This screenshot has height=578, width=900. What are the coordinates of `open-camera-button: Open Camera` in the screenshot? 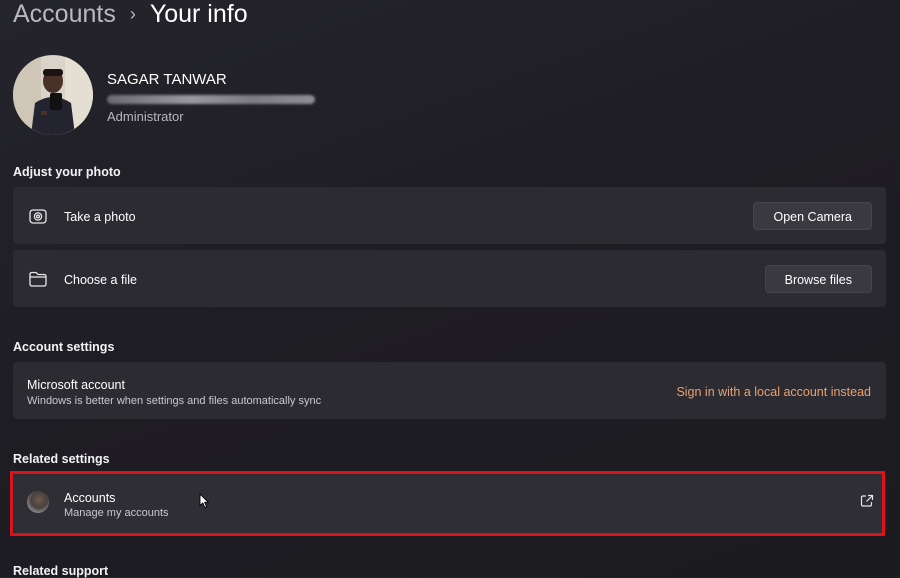 It's located at (812, 216).